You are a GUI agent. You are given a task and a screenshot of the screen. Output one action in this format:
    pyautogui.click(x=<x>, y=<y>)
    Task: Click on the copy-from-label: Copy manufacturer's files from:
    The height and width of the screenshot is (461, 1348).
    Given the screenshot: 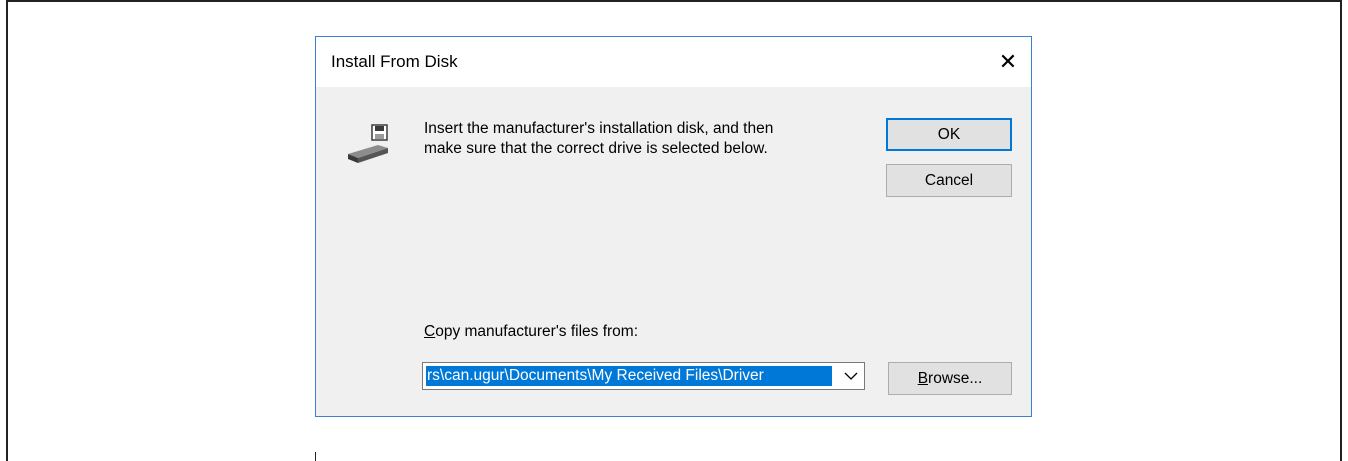 What is the action you would take?
    pyautogui.click(x=531, y=332)
    